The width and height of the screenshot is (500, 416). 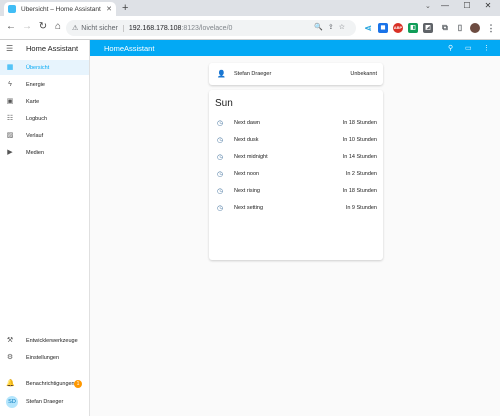 What do you see at coordinates (27, 27) in the screenshot?
I see `forward-icon: →` at bounding box center [27, 27].